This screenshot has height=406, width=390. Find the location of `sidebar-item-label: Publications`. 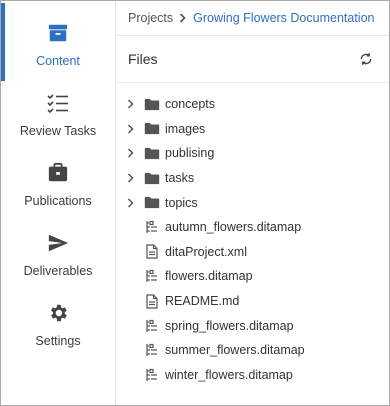

sidebar-item-label: Publications is located at coordinates (58, 201).